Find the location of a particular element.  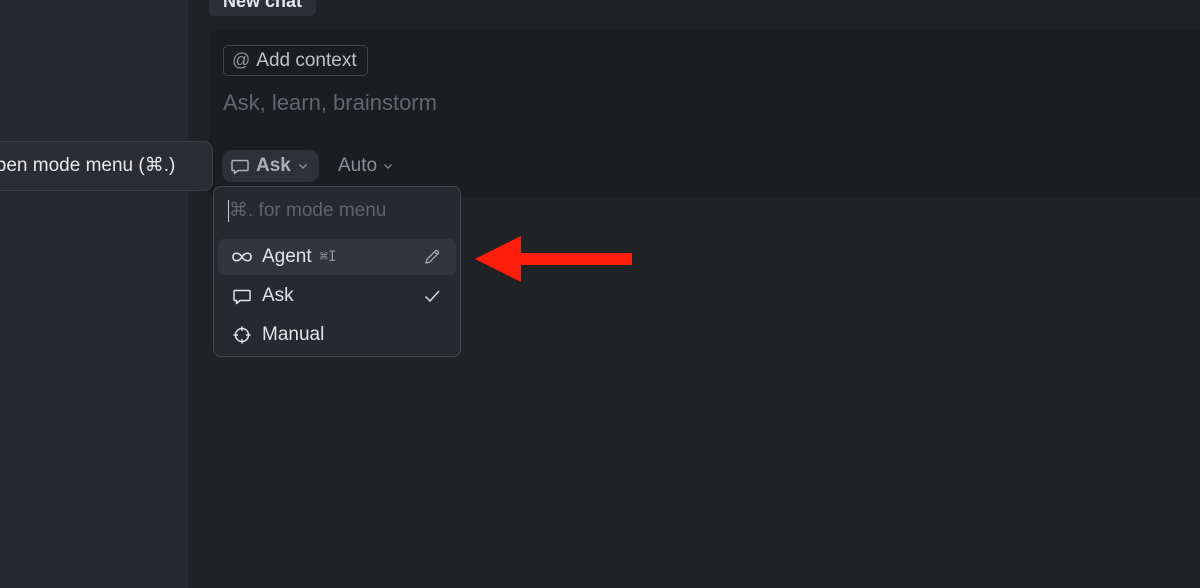

mode-item-label: Ask is located at coordinates (278, 295).